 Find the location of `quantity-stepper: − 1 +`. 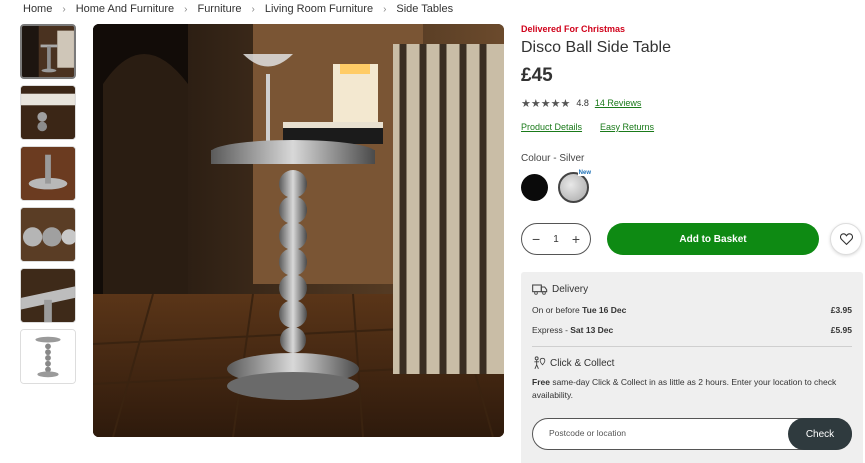

quantity-stepper: − 1 + is located at coordinates (556, 239).